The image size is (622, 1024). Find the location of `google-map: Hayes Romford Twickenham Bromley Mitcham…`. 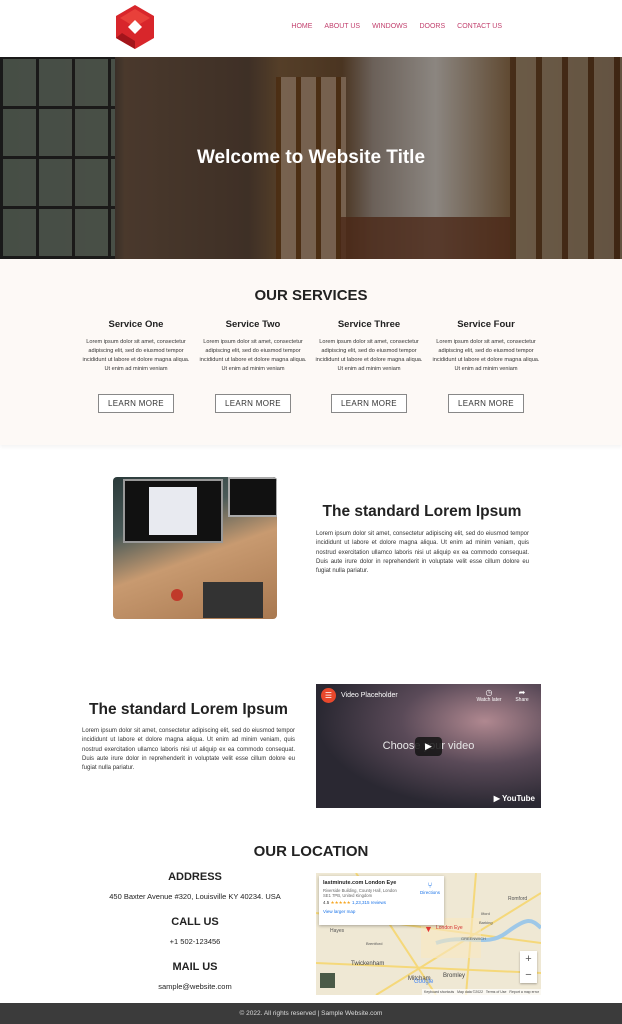

google-map: Hayes Romford Twickenham Bromley Mitcham… is located at coordinates (428, 934).